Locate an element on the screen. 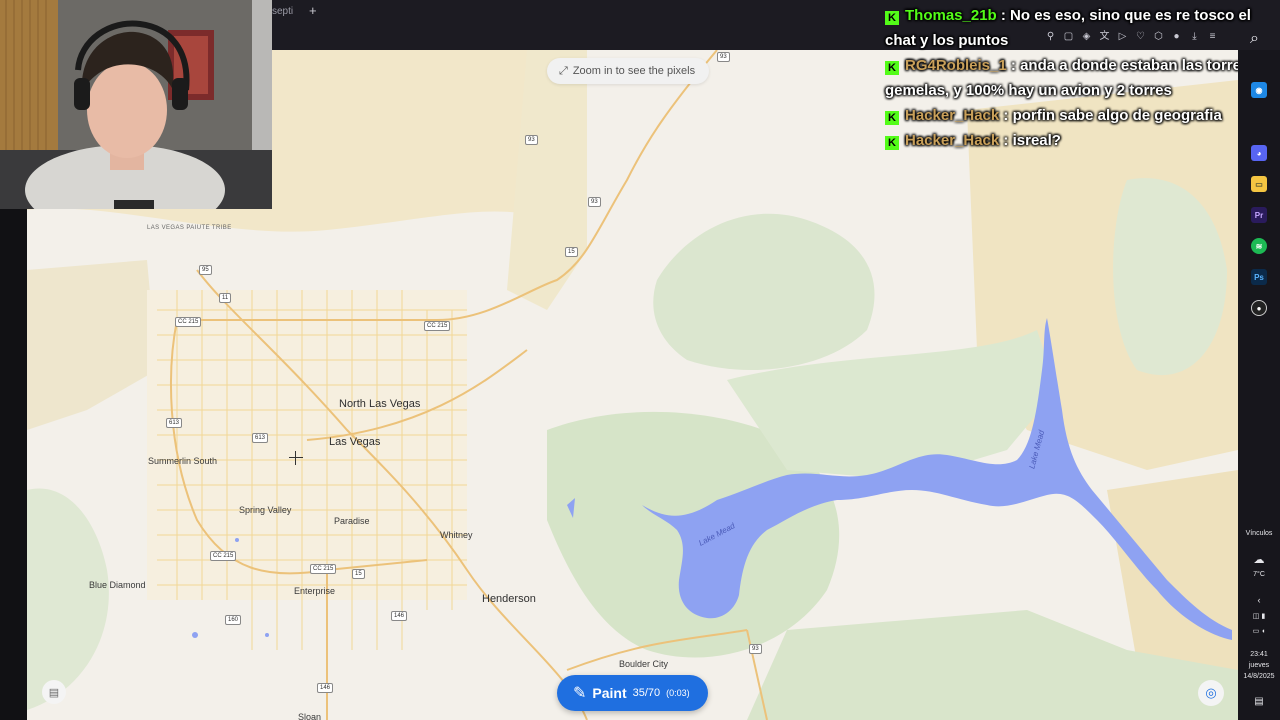 The height and width of the screenshot is (720, 1280). webcam-feed is located at coordinates (136, 104).